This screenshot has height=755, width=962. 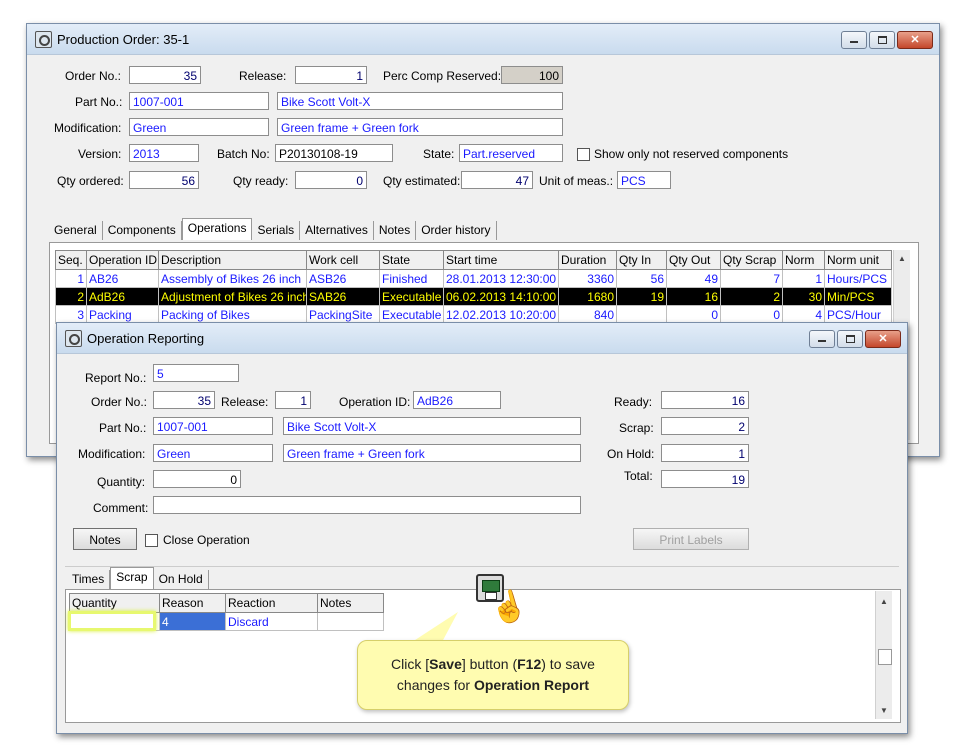 I want to click on po-titlebar: Production Order: 35-1, so click(x=483, y=39).